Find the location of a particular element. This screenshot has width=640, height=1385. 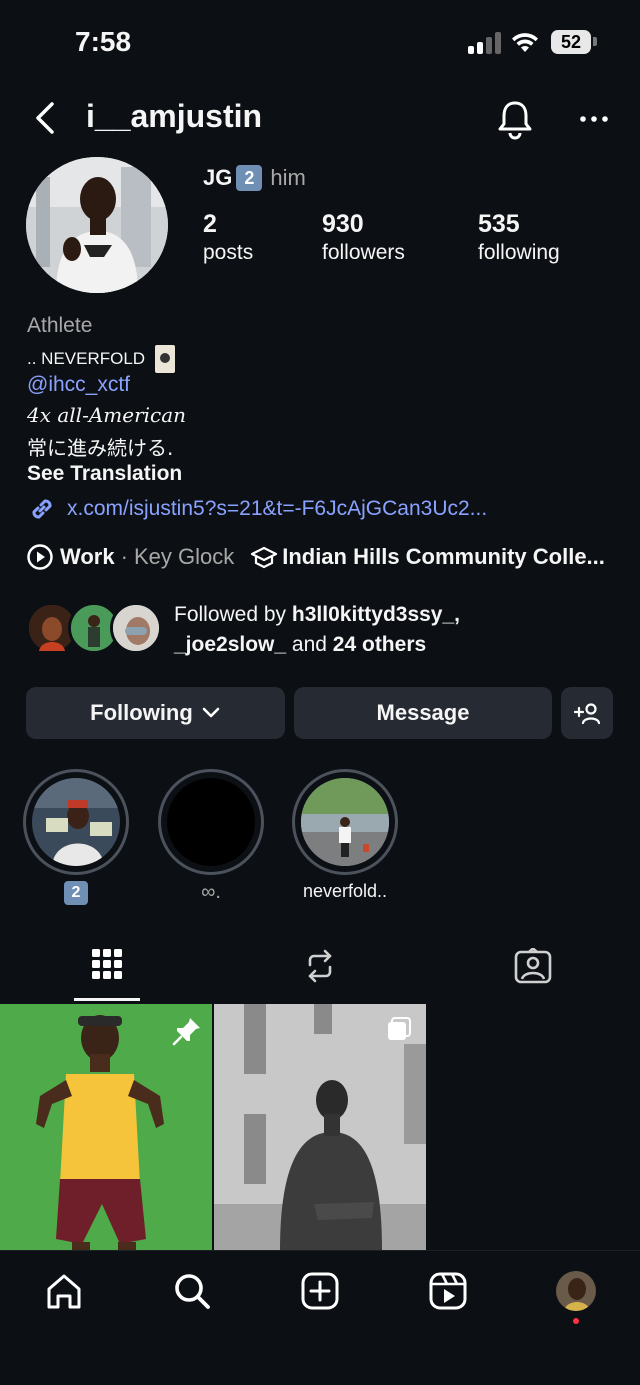

create-post-icon is located at coordinates (320, 1291).